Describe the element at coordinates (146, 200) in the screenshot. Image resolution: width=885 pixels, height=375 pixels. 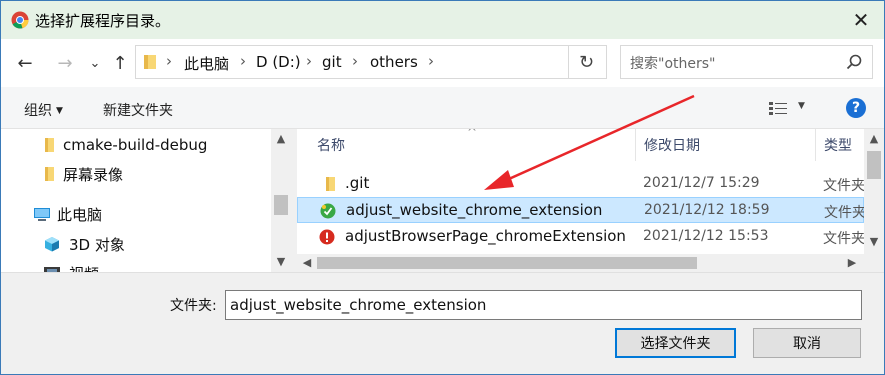
I see `navigation-pane: cmake-build-debug 屏幕录像 此电脑 3D 对象 视频` at that location.